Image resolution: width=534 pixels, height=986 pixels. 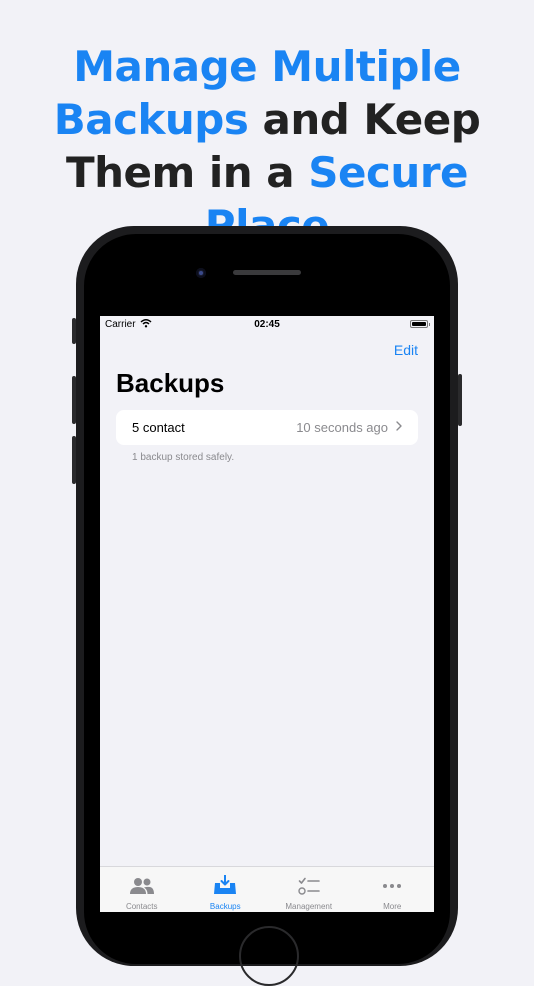 What do you see at coordinates (406, 350) in the screenshot?
I see `edit-button: Edit` at bounding box center [406, 350].